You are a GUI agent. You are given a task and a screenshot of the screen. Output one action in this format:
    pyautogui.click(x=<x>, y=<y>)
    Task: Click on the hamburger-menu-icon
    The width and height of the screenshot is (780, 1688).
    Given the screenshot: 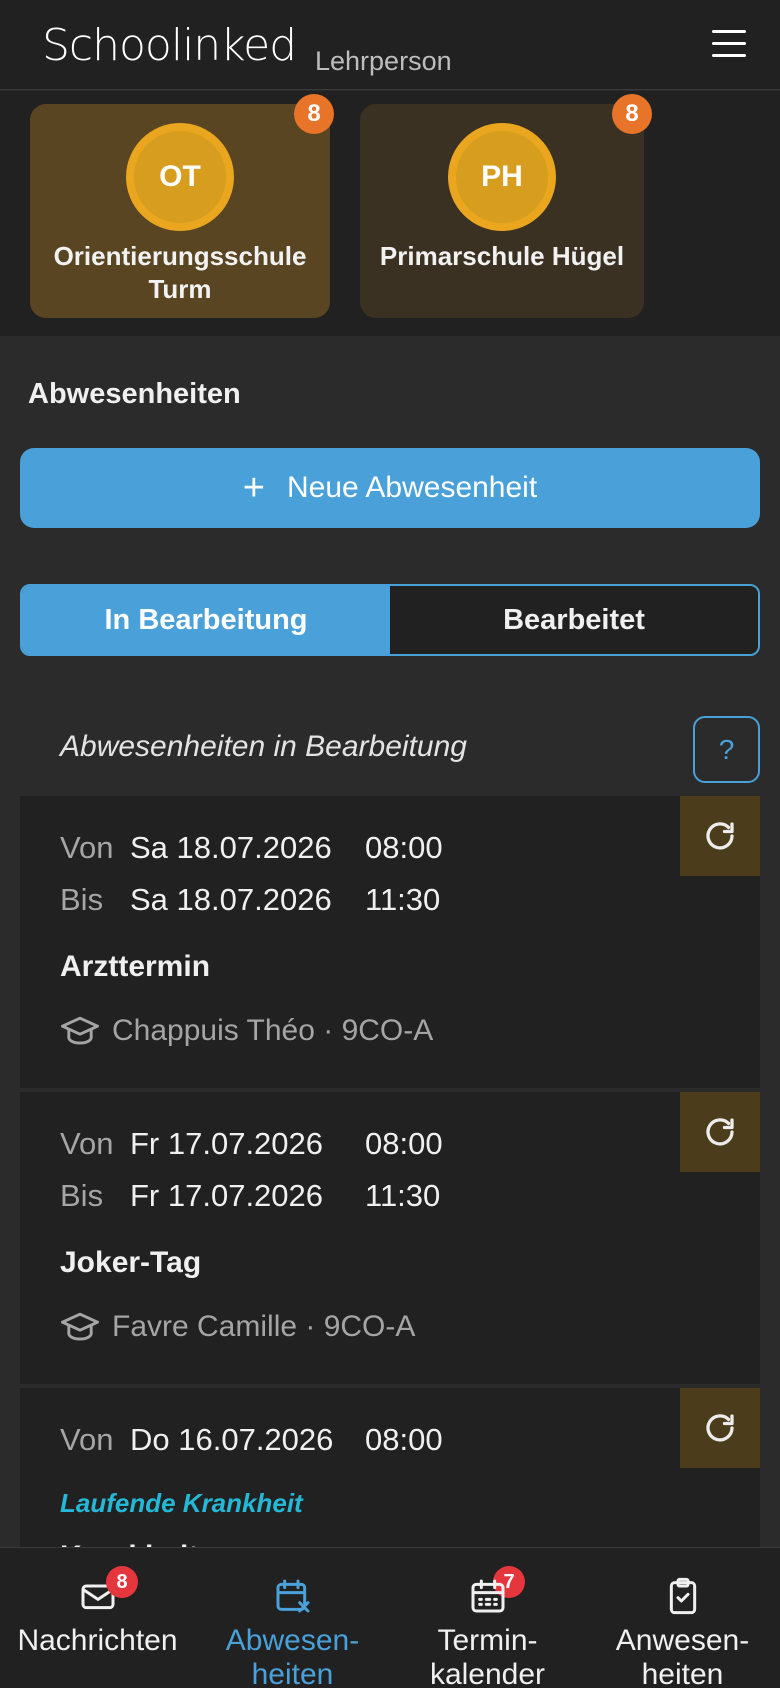 What is the action you would take?
    pyautogui.click(x=729, y=45)
    